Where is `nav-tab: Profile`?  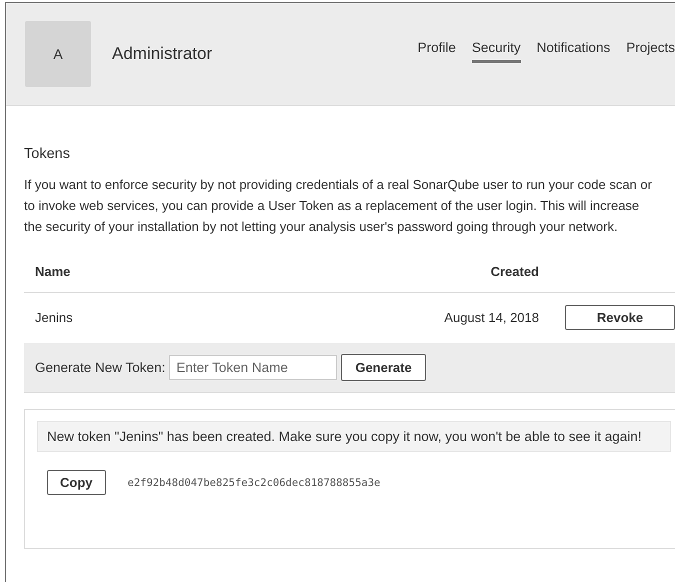
nav-tab: Profile is located at coordinates (437, 51).